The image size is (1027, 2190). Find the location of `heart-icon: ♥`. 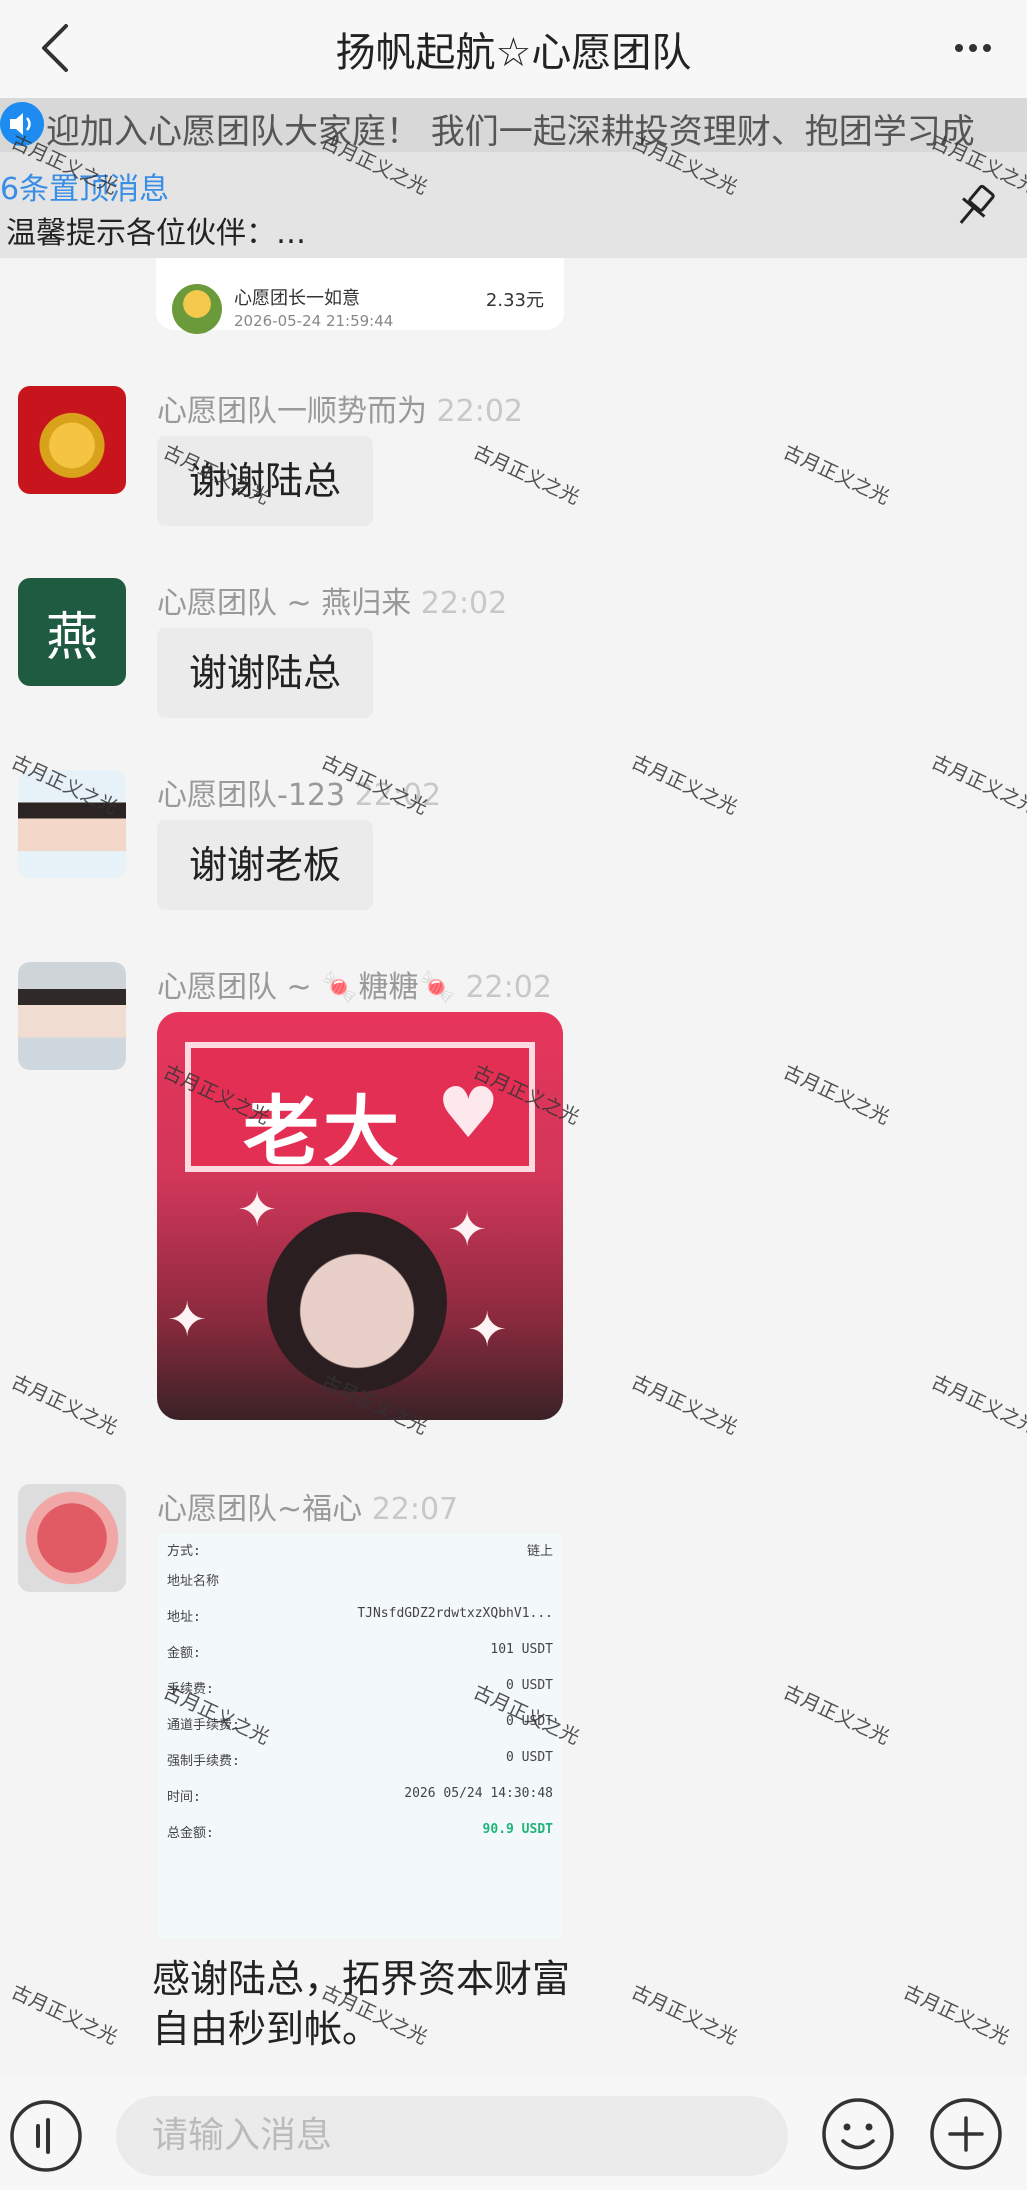

heart-icon: ♥ is located at coordinates (468, 1113).